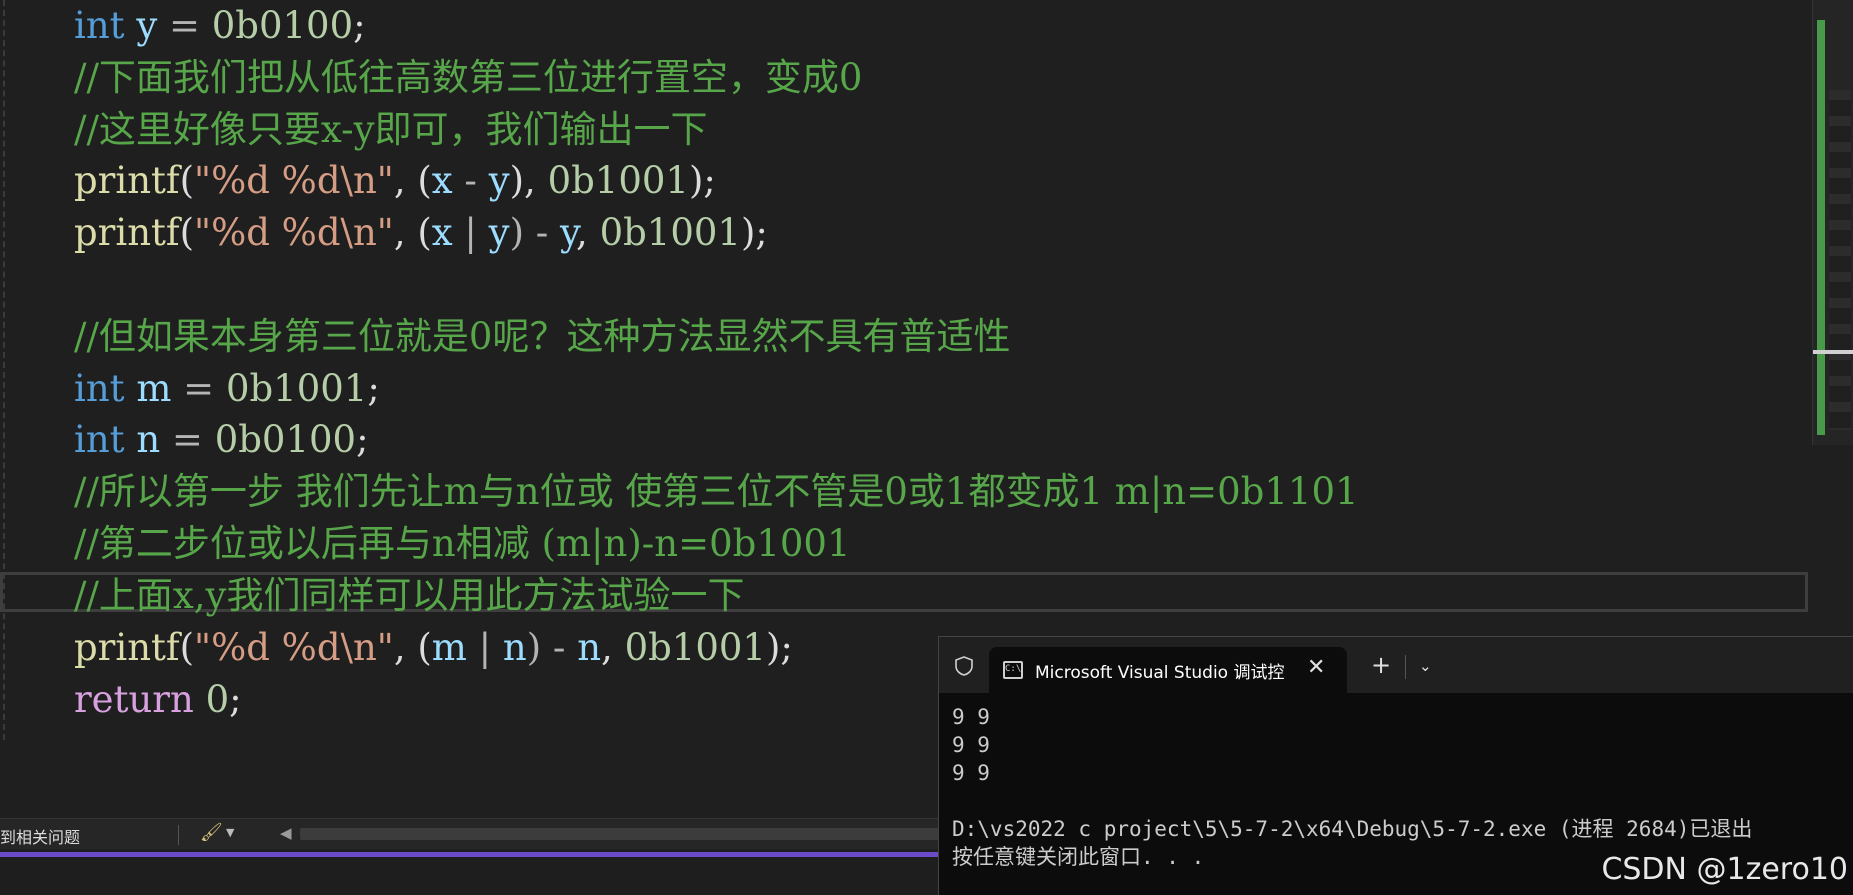 Image resolution: width=1853 pixels, height=895 pixels. I want to click on scroll-left-arrow-icon: ◀, so click(286, 833).